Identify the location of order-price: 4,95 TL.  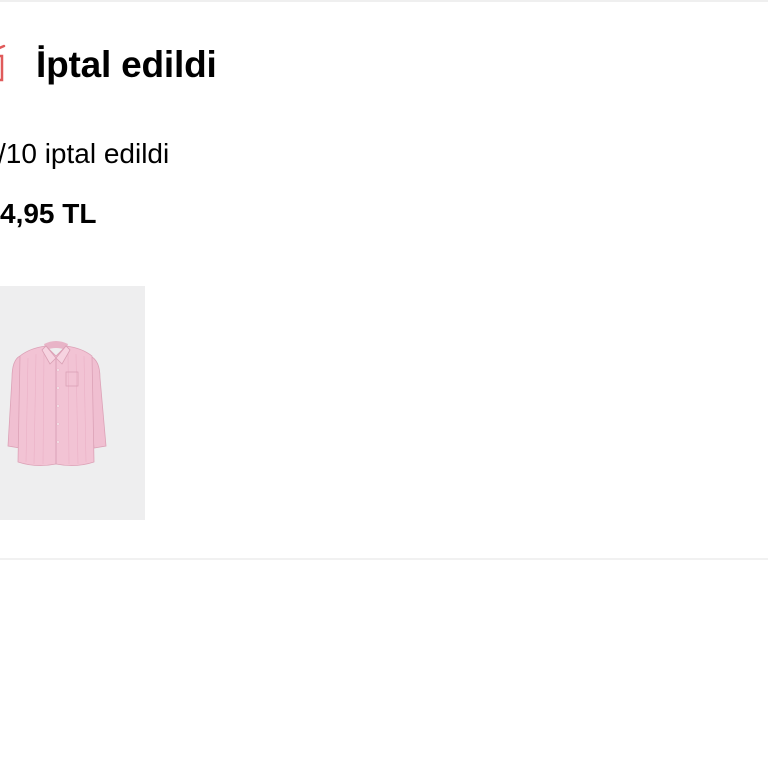
(48, 213).